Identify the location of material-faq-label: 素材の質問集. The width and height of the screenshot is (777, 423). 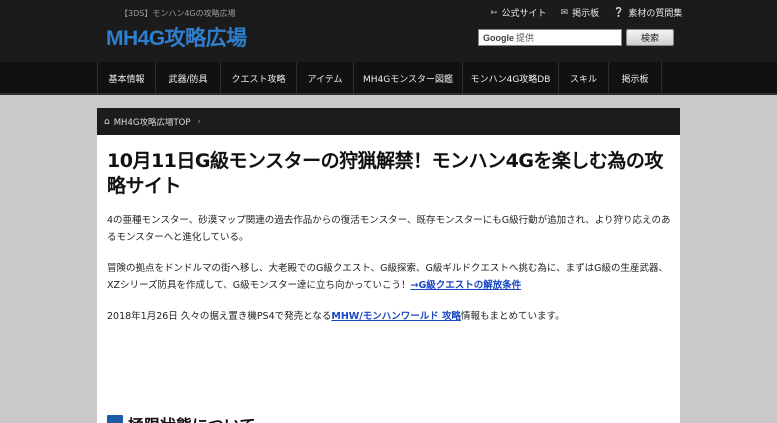
(655, 14).